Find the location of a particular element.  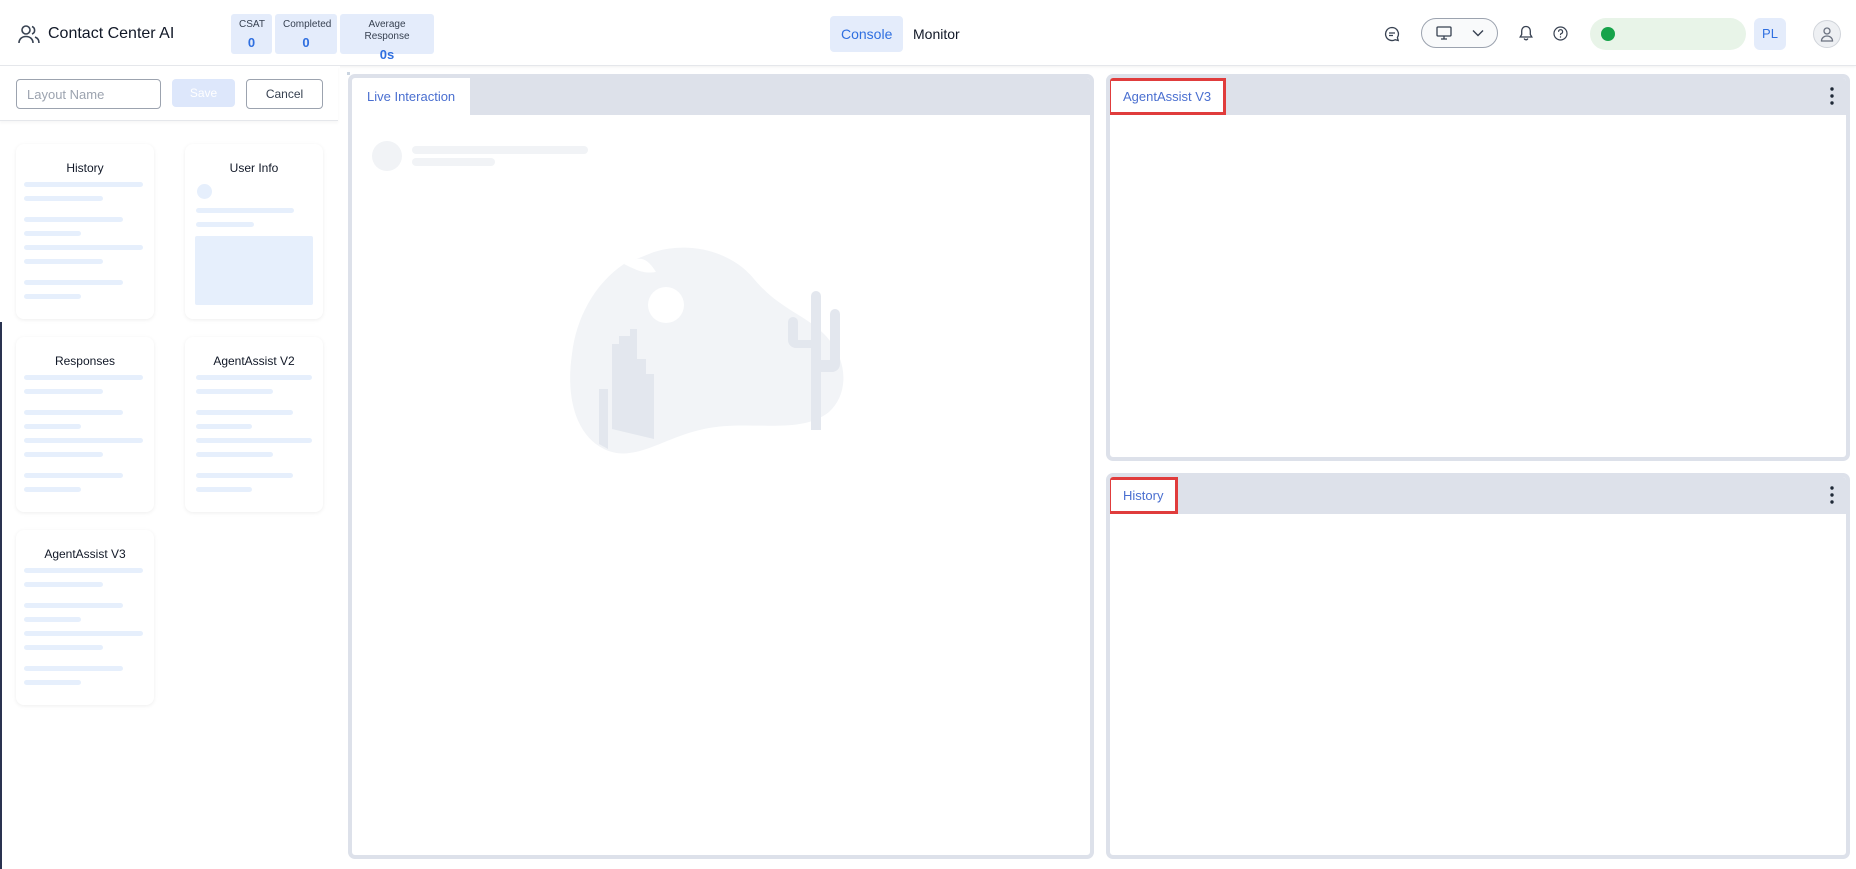

tab-agentassist-v3: AgentAssist V3 is located at coordinates (1168, 96).